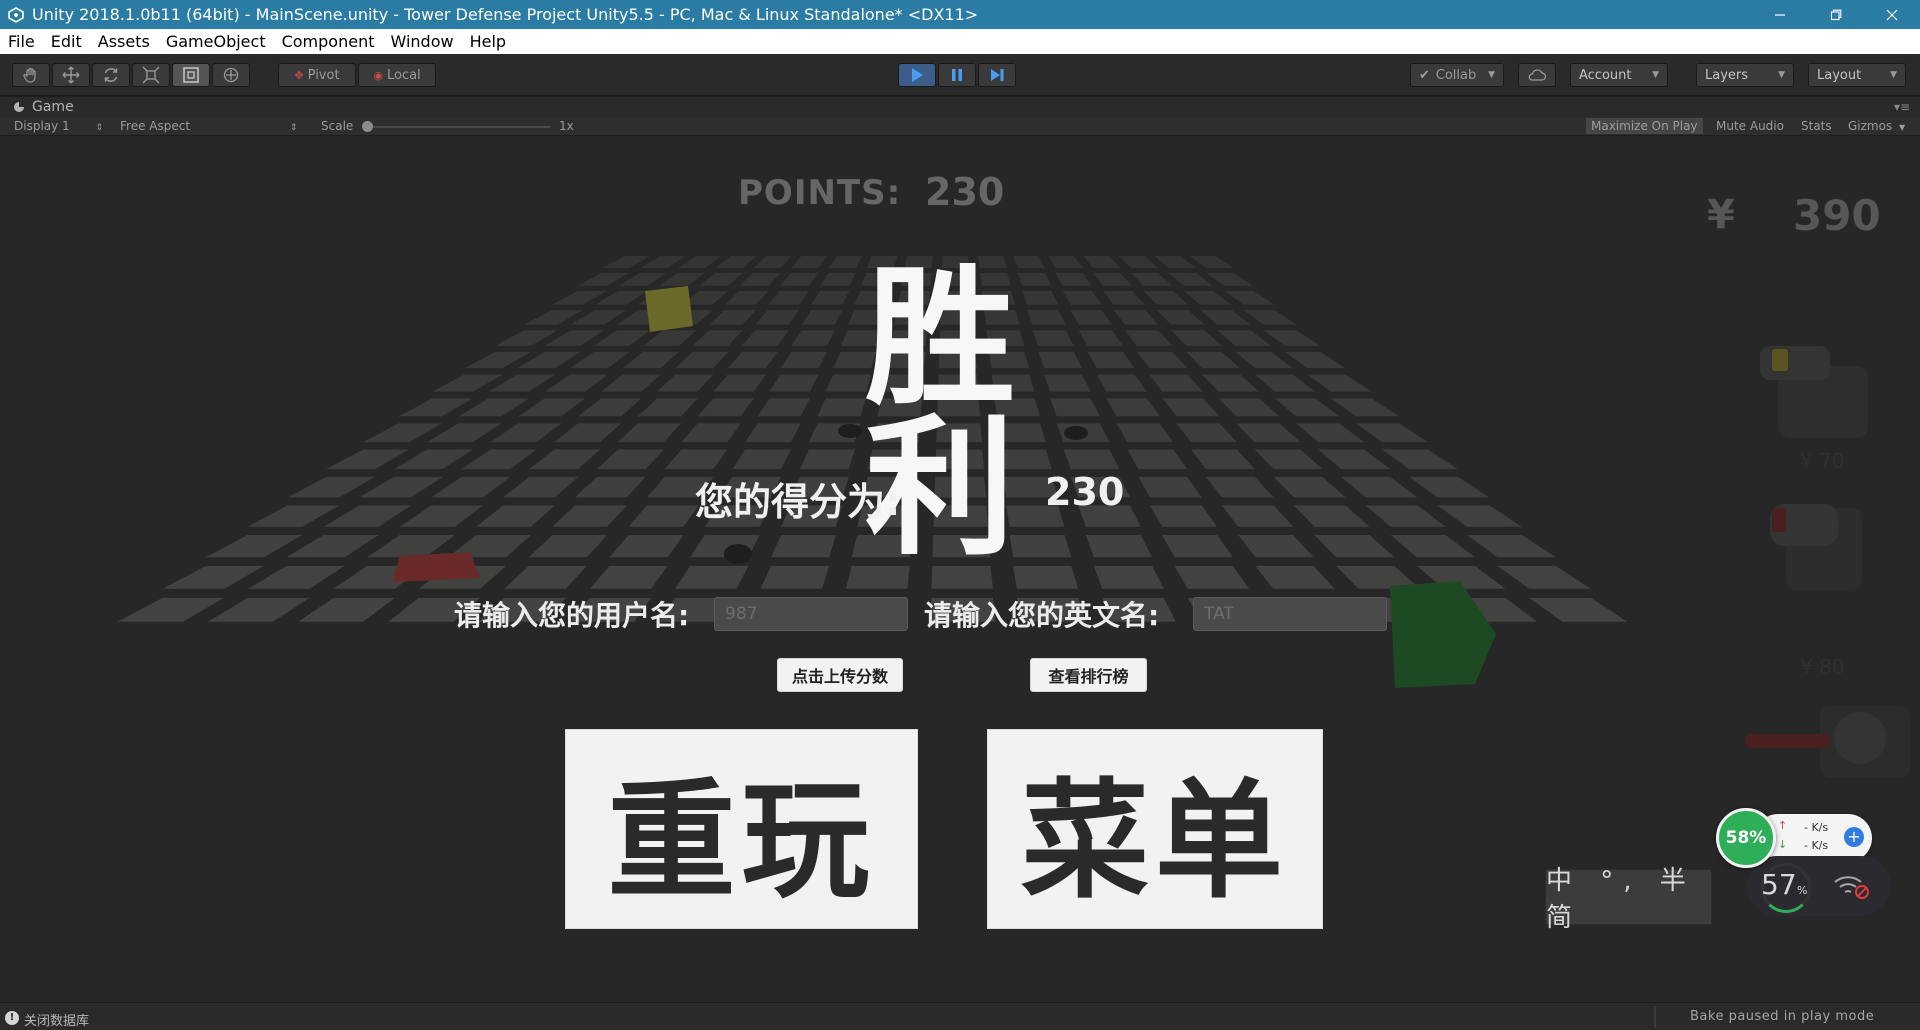  What do you see at coordinates (216, 41) in the screenshot?
I see `menu-gameobject: GameObject` at bounding box center [216, 41].